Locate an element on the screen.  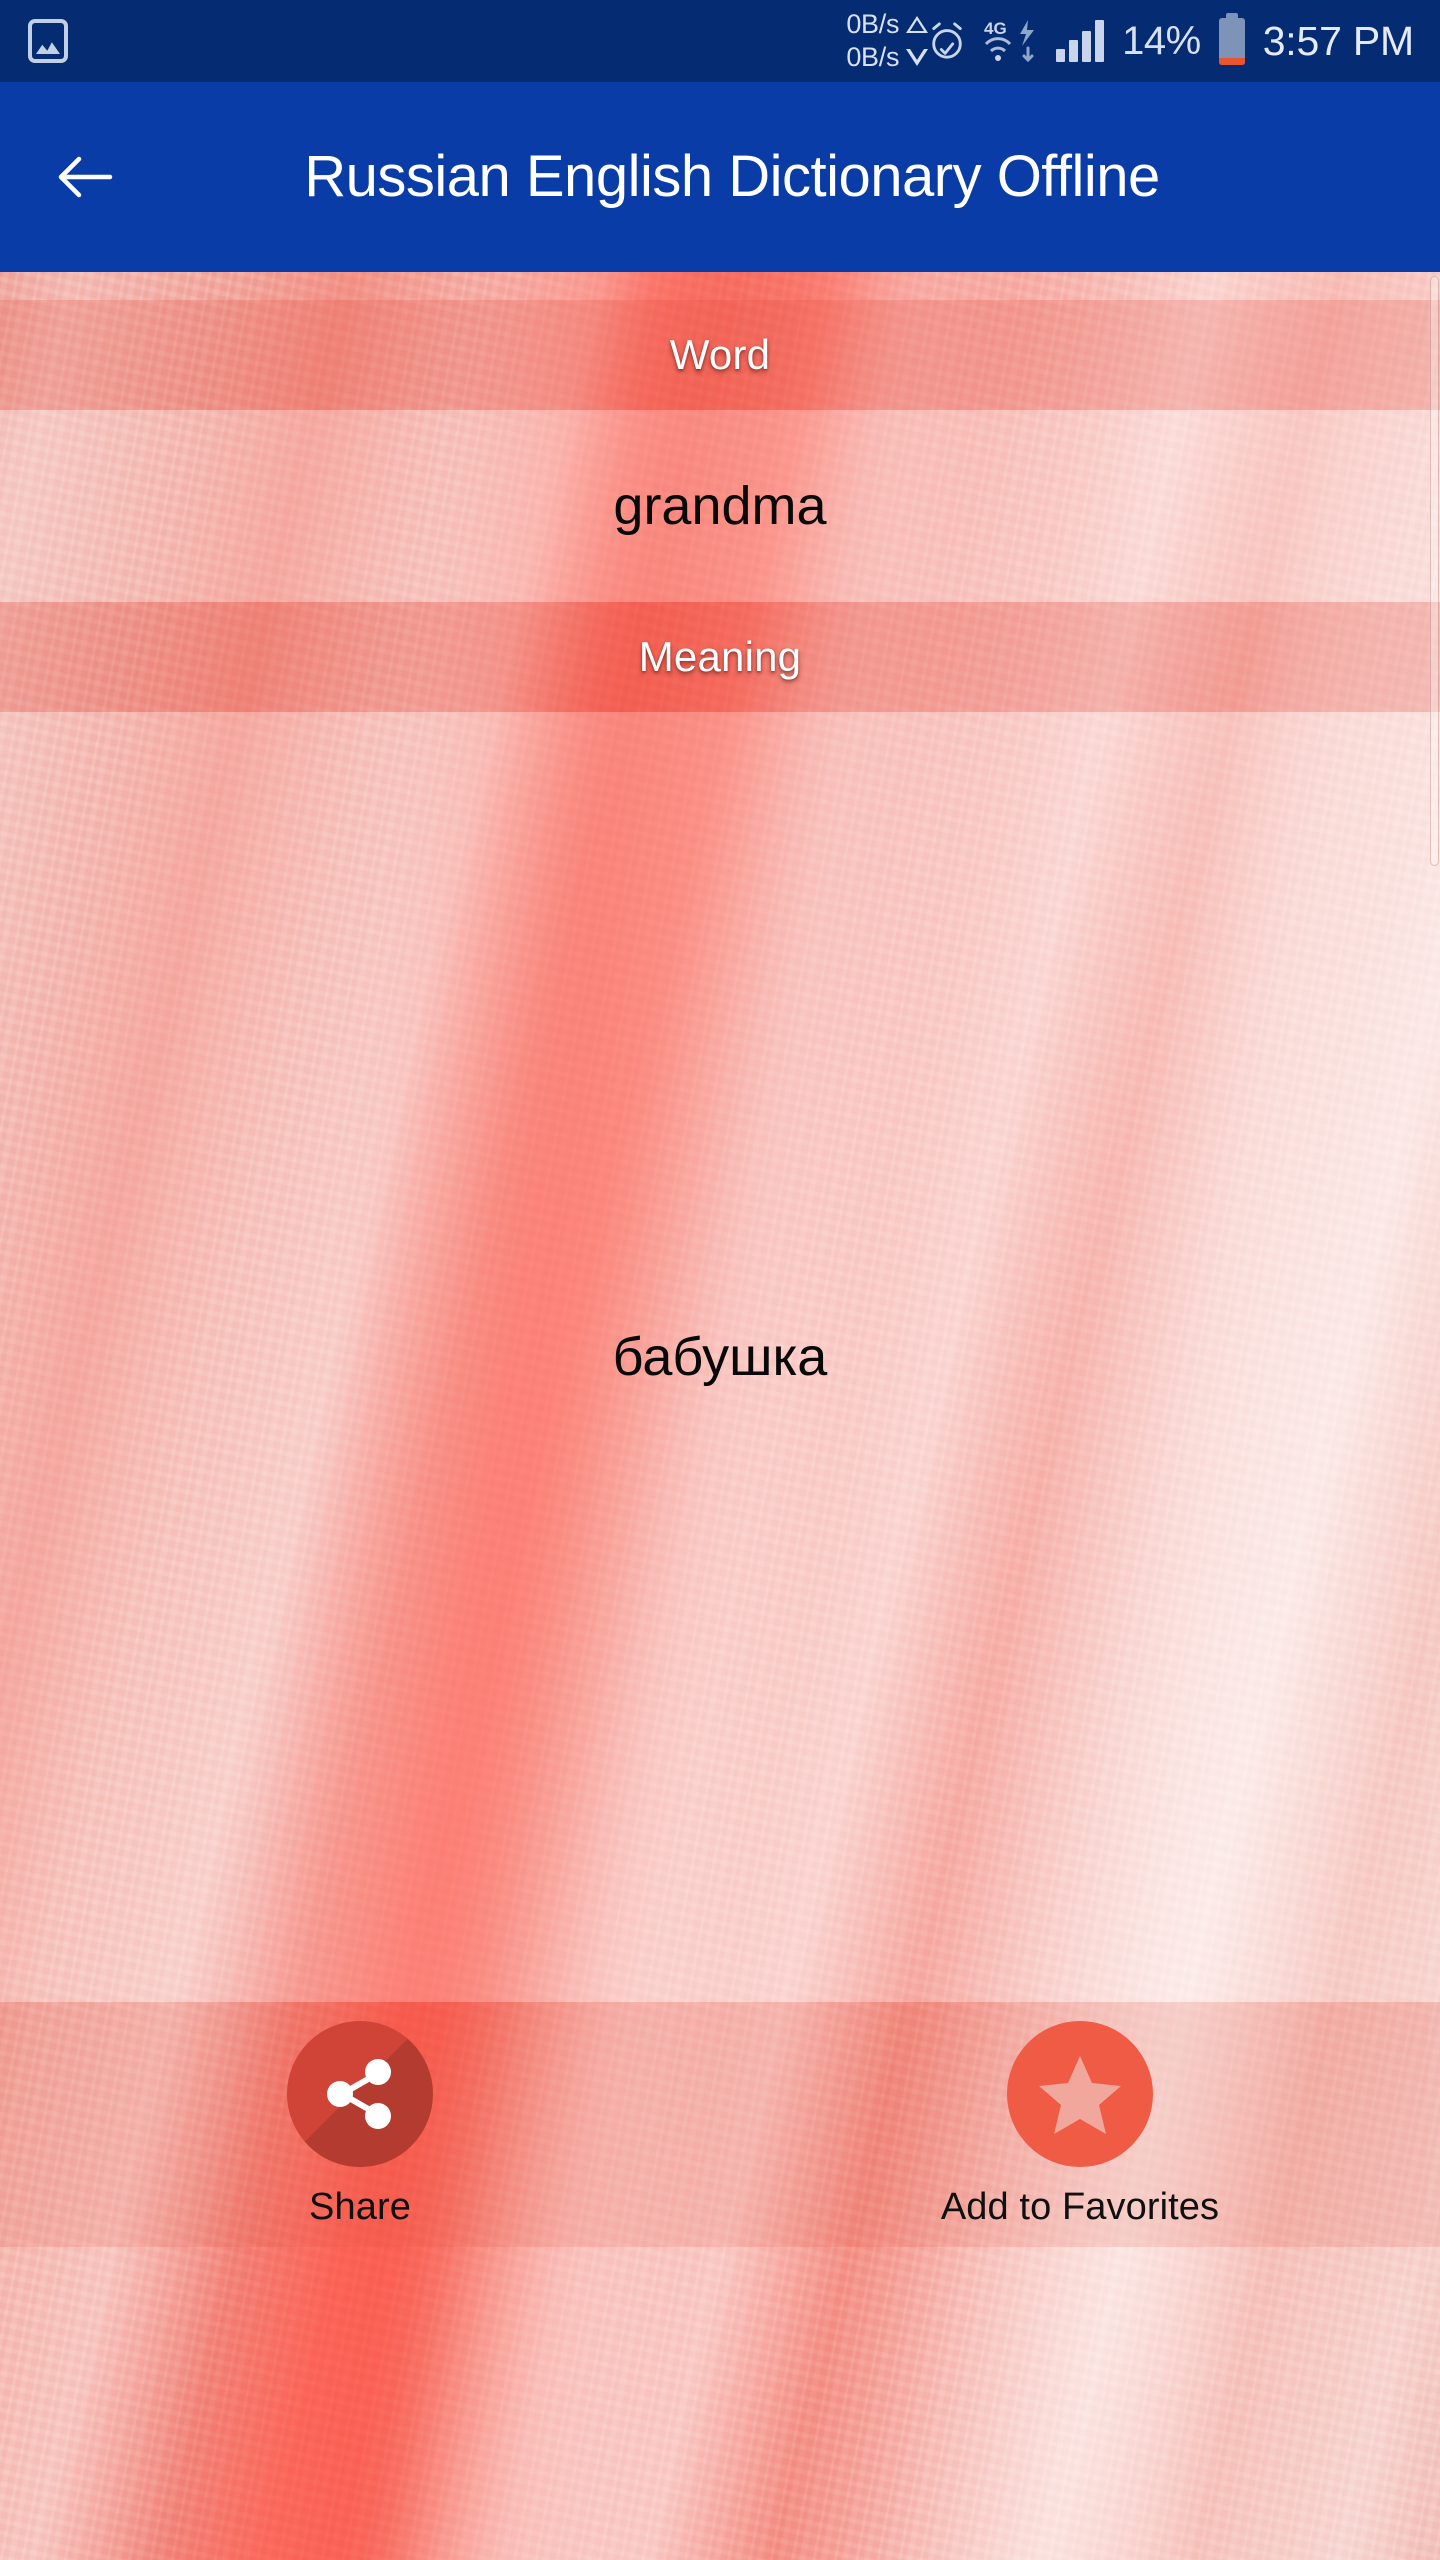
page-title: Russian English Dictionary Offline is located at coordinates (732, 176).